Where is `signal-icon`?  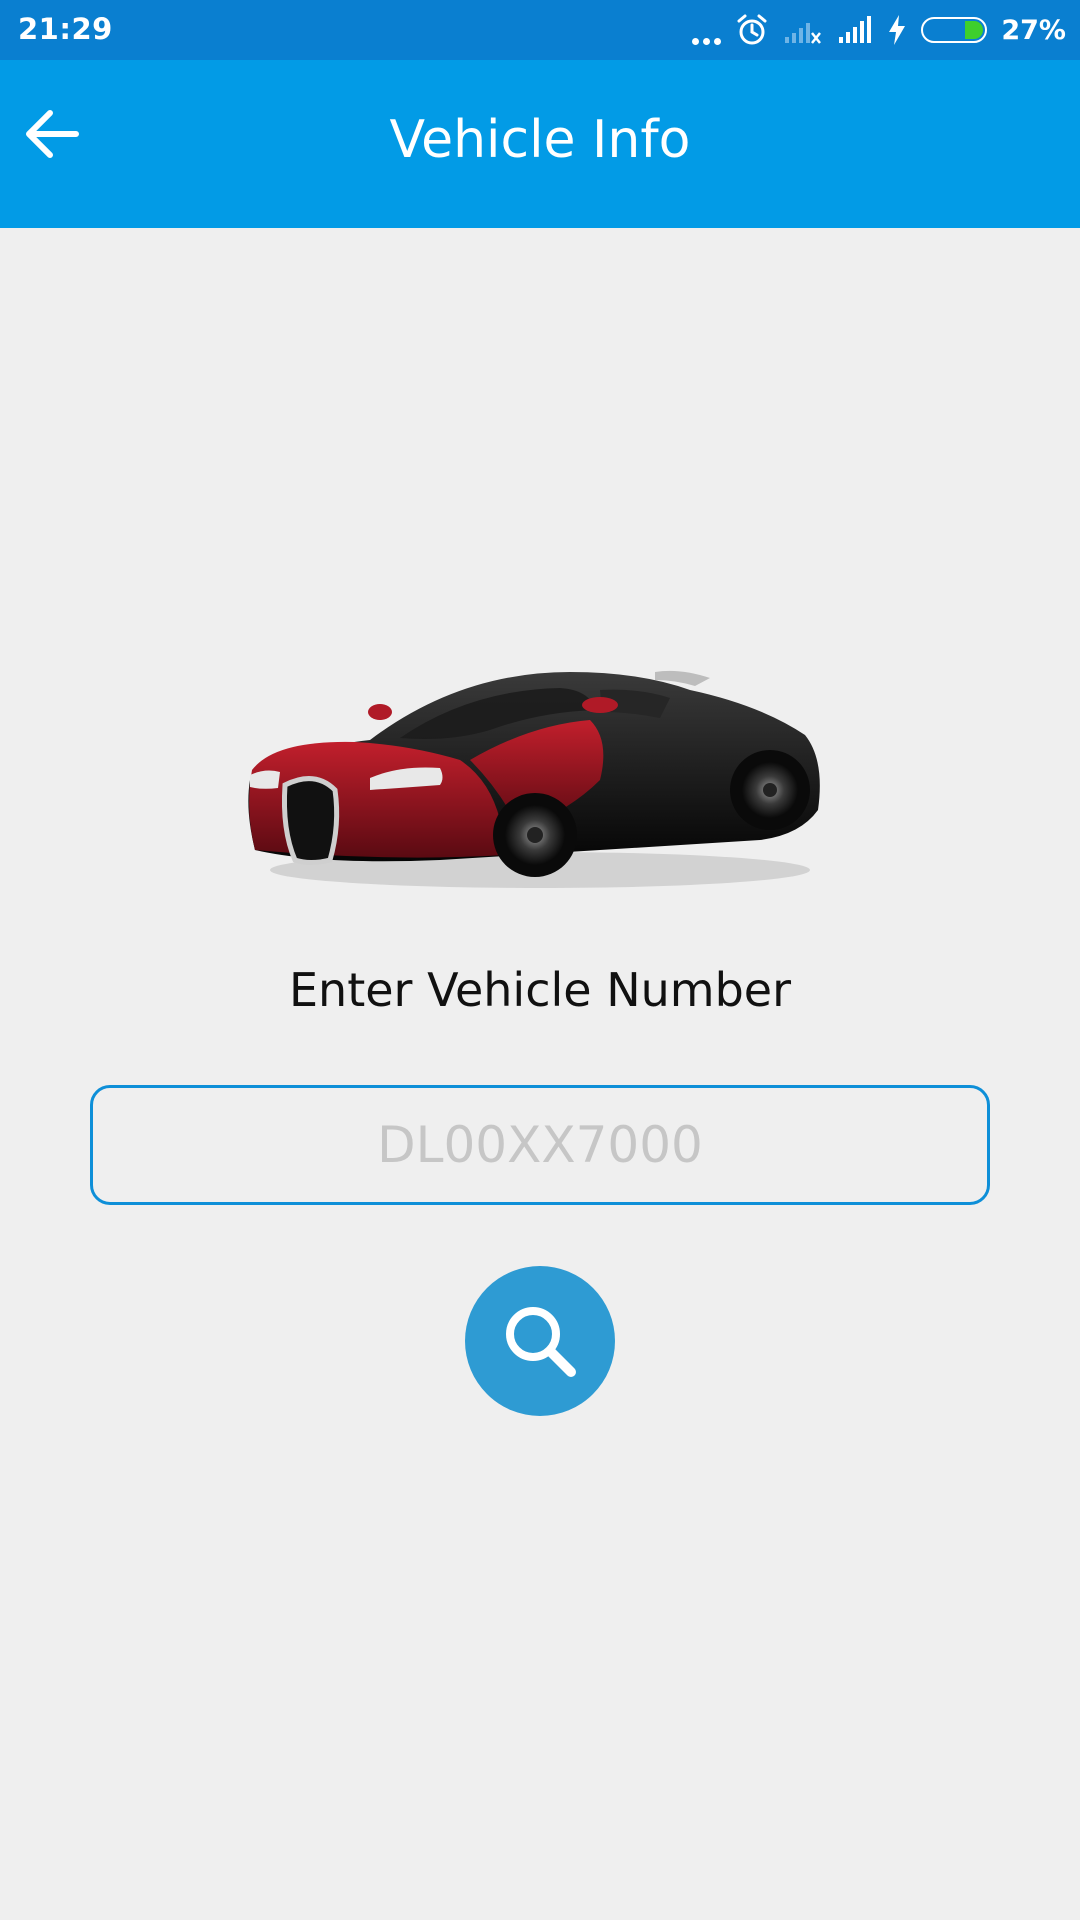 signal-icon is located at coordinates (855, 29).